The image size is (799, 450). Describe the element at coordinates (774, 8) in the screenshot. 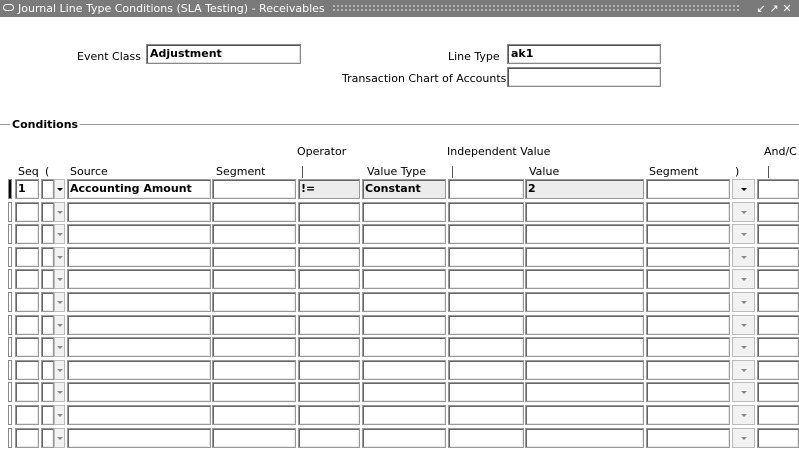

I see `maximize-icon: ↗` at that location.